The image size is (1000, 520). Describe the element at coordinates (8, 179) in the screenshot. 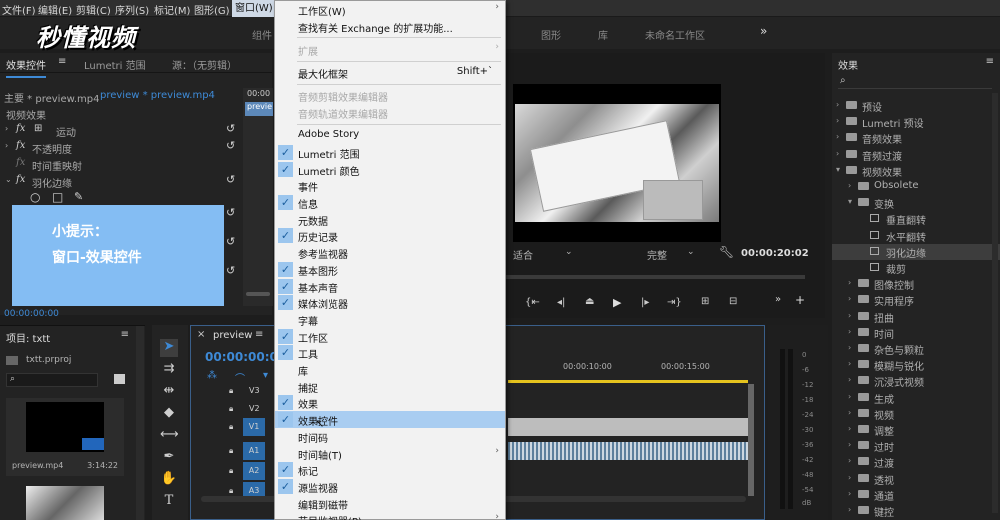

I see `collapse-arrow-icon: ⌄` at that location.